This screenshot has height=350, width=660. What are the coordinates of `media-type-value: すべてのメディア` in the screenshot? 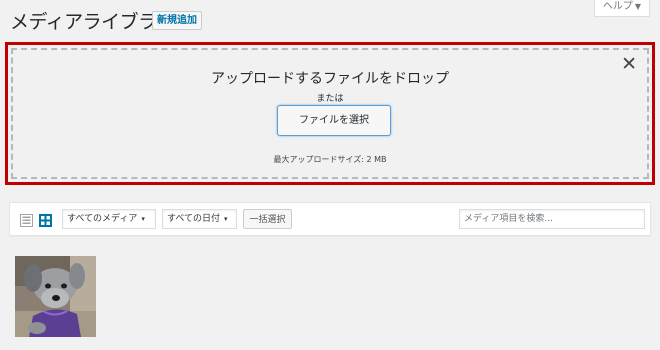 It's located at (102, 219).